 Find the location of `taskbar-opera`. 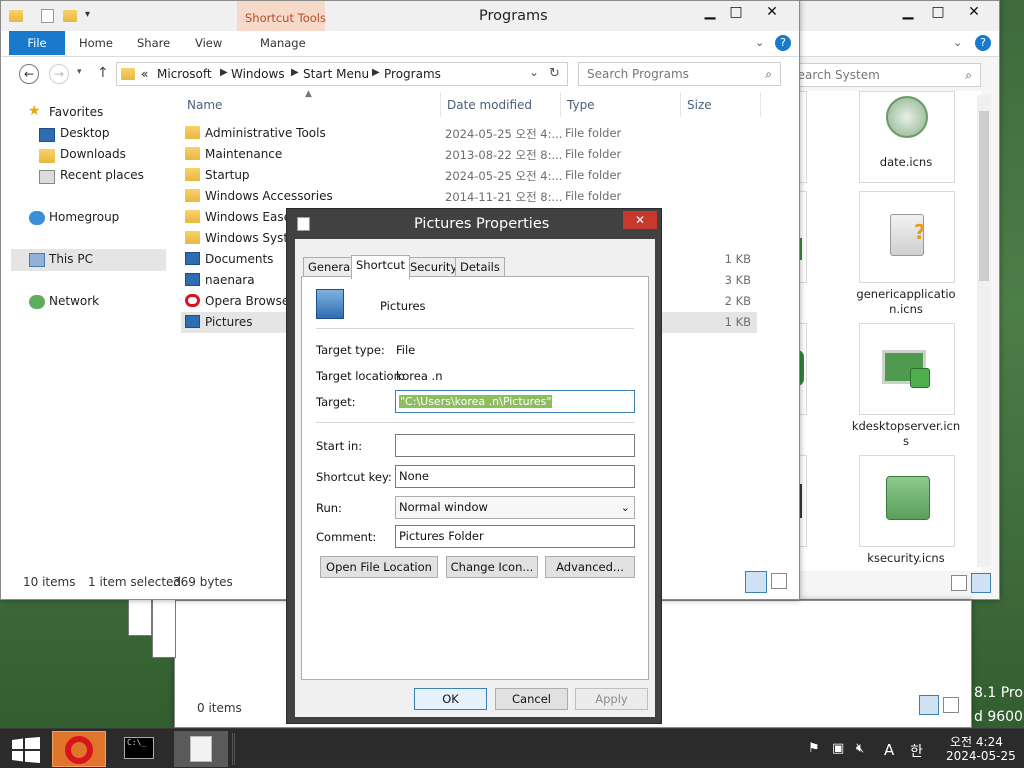

taskbar-opera is located at coordinates (79, 749).